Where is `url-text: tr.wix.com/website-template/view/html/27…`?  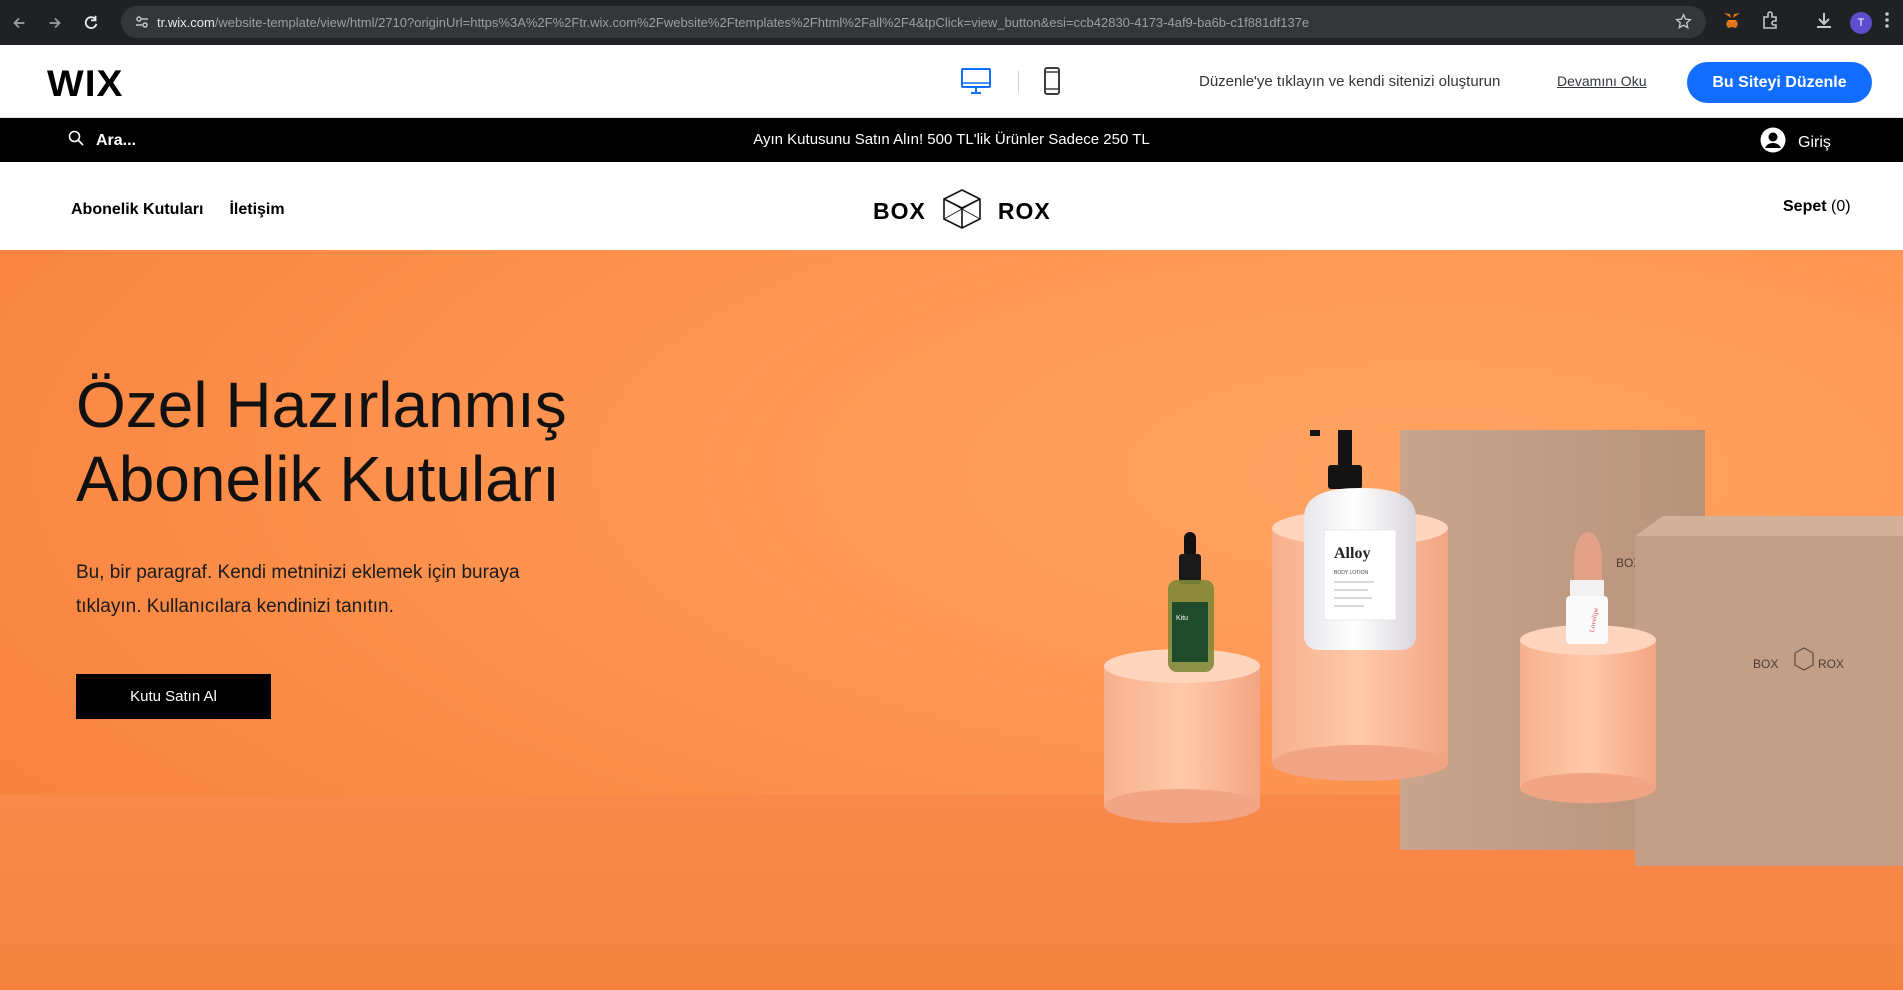
url-text: tr.wix.com/website-template/view/html/27… is located at coordinates (733, 22).